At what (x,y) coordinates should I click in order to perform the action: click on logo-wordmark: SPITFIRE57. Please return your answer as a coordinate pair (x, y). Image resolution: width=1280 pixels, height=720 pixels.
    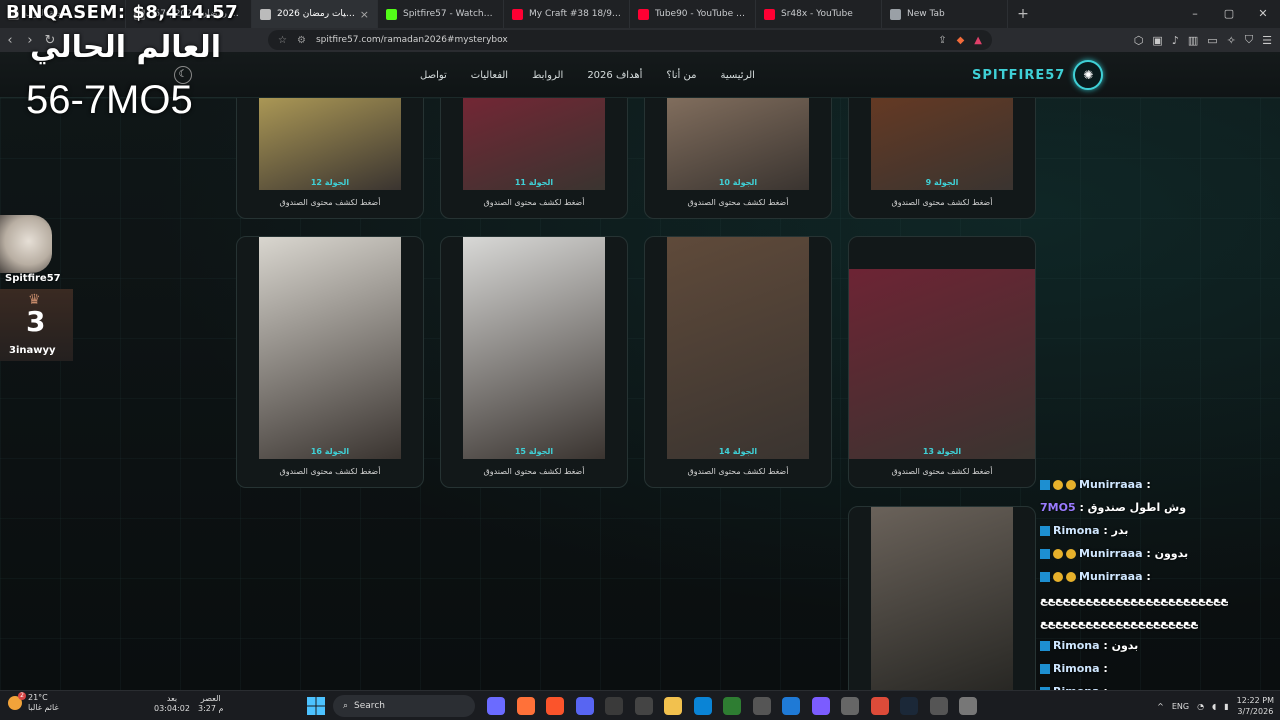
    Looking at the image, I should click on (1019, 75).